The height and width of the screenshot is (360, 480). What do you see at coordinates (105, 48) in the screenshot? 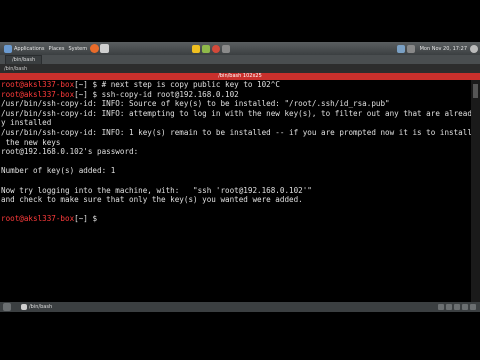
I see `terminal-launcher-icon` at bounding box center [105, 48].